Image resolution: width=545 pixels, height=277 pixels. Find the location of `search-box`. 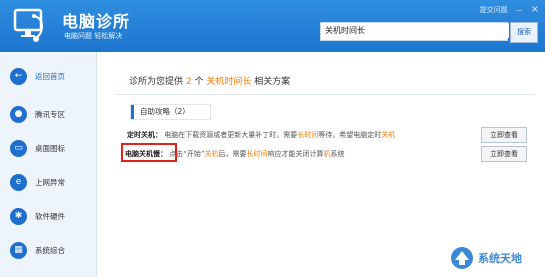

search-box is located at coordinates (414, 31).